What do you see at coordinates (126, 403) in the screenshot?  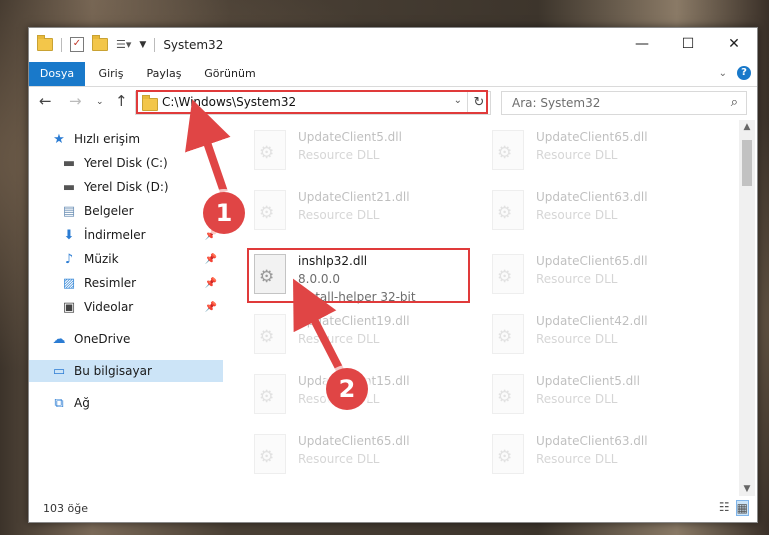 I see `sidebar-item-network: ⧉ Ağ` at bounding box center [126, 403].